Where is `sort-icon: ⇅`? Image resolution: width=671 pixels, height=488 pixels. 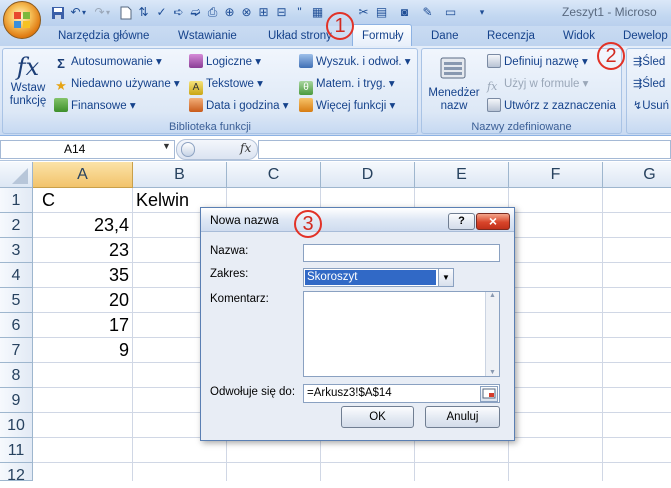 sort-icon: ⇅ is located at coordinates (143, 12).